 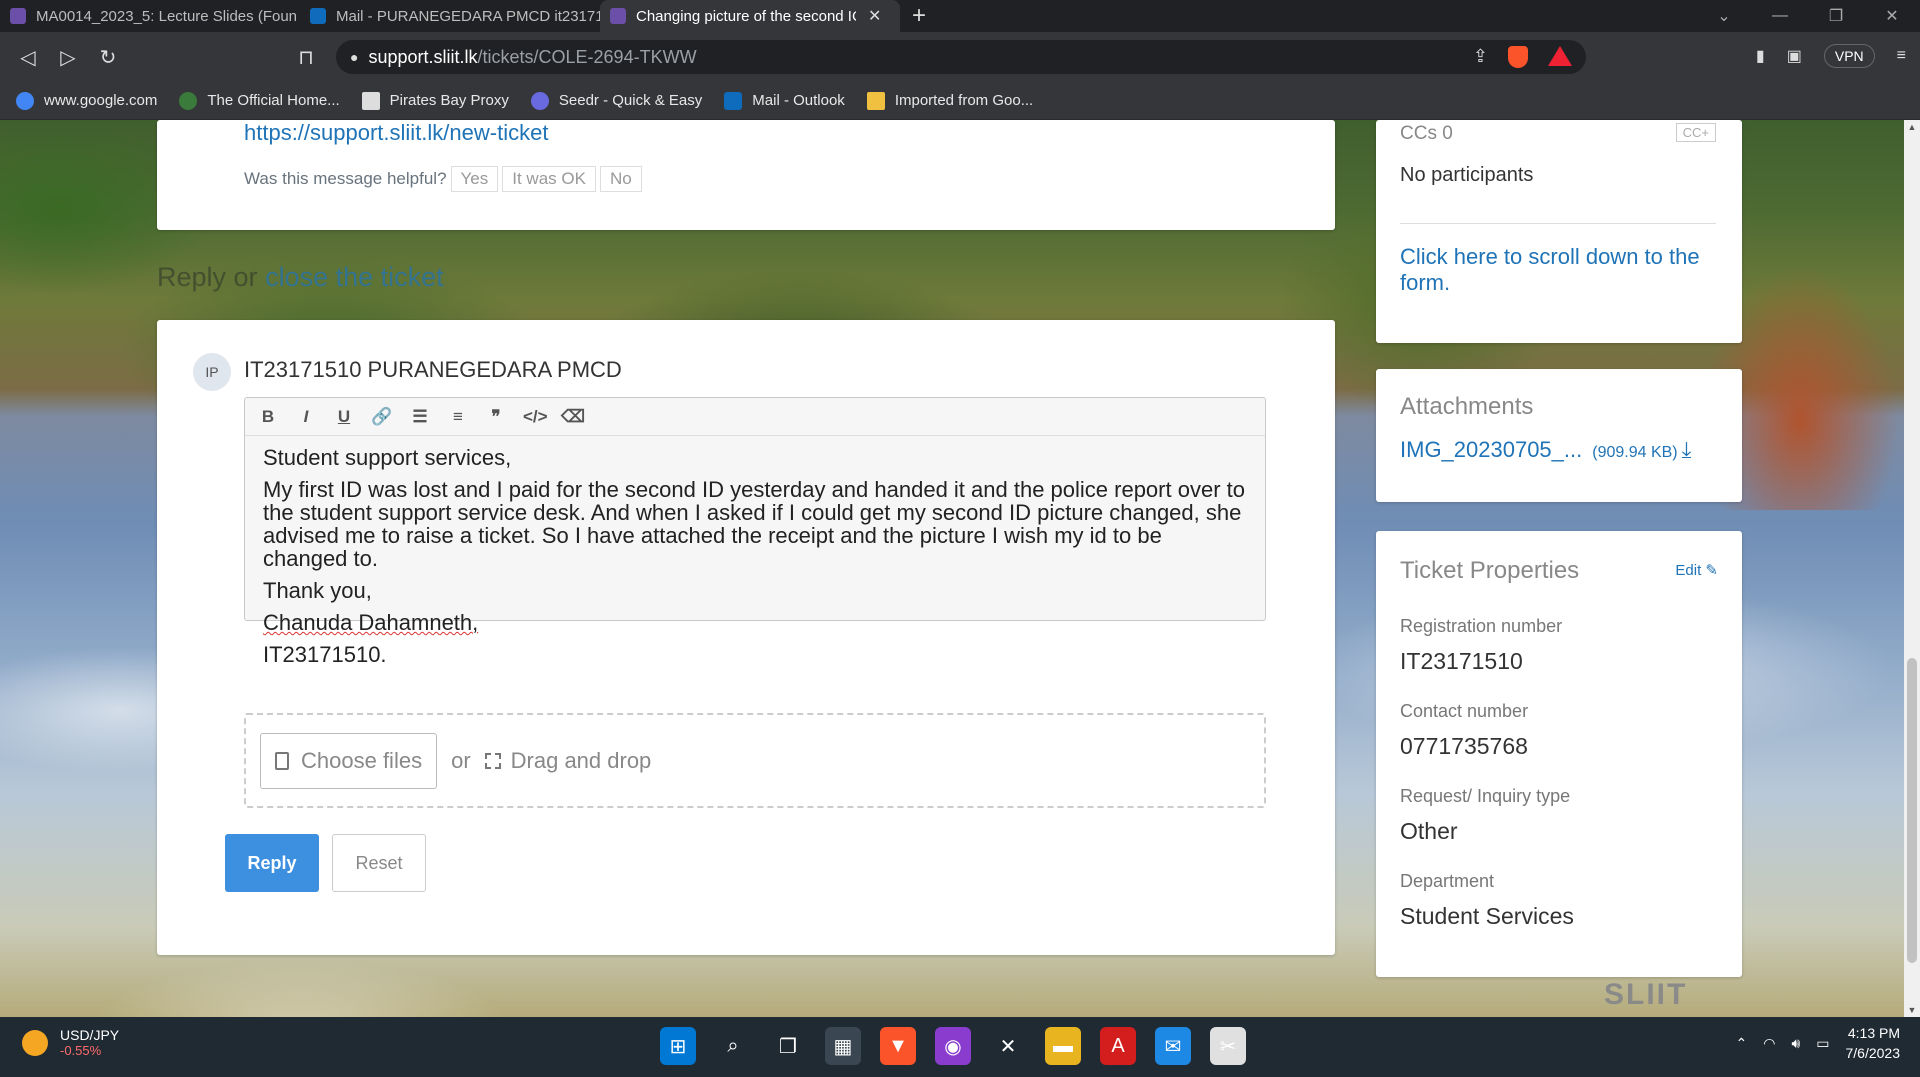 What do you see at coordinates (1912, 810) in the screenshot?
I see `scrollbar-thumb` at bounding box center [1912, 810].